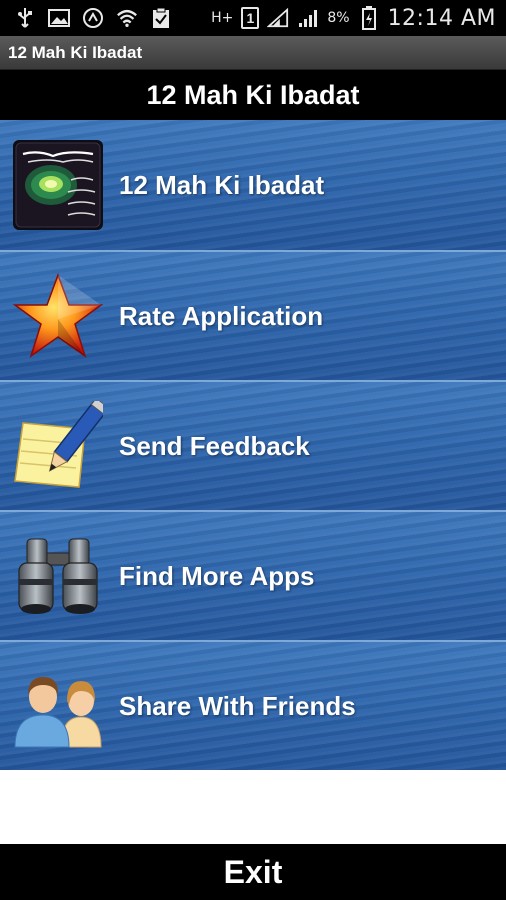 Image resolution: width=506 pixels, height=900 pixels. What do you see at coordinates (127, 18) in the screenshot?
I see `wifi-icon` at bounding box center [127, 18].